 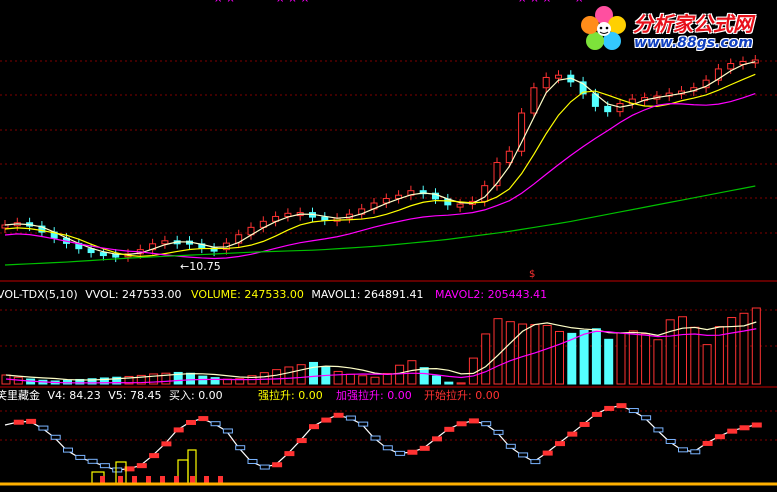 I want to click on indicator-header: 笑里藏金 V4: 84.23 V5: 78.45 买入: 0.00, so click(x=111, y=395).